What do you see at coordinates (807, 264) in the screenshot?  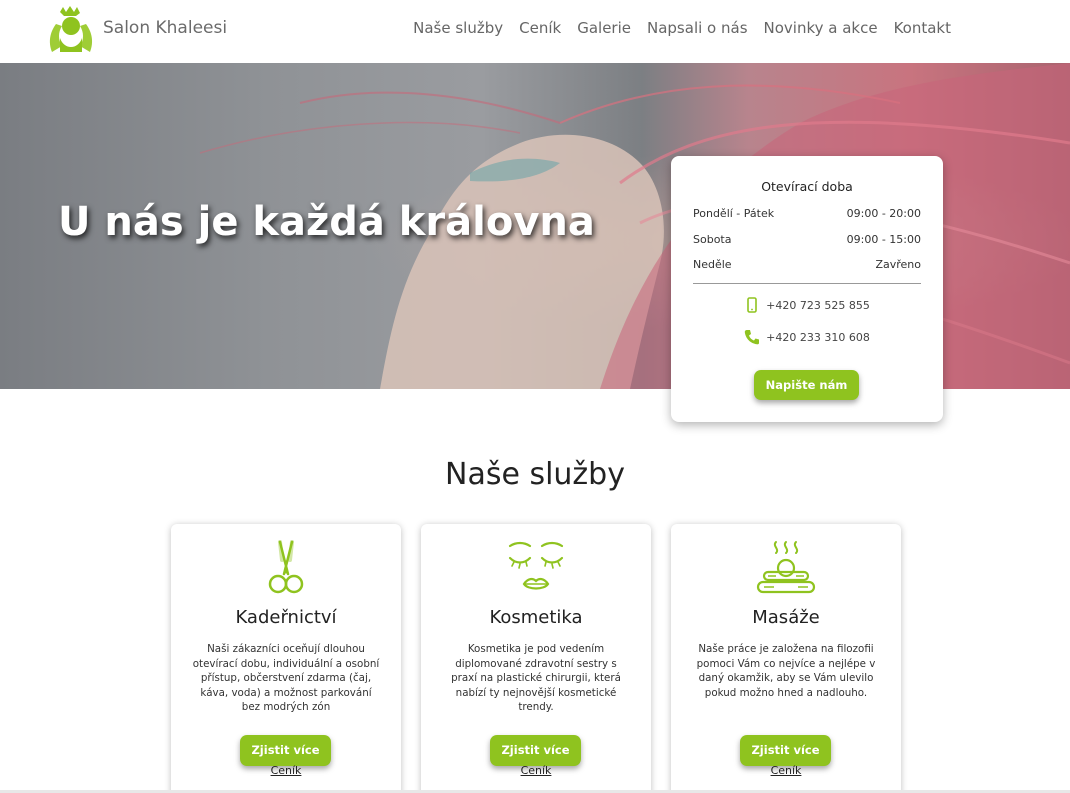 I see `hours-row: Neděle Zavřeno` at bounding box center [807, 264].